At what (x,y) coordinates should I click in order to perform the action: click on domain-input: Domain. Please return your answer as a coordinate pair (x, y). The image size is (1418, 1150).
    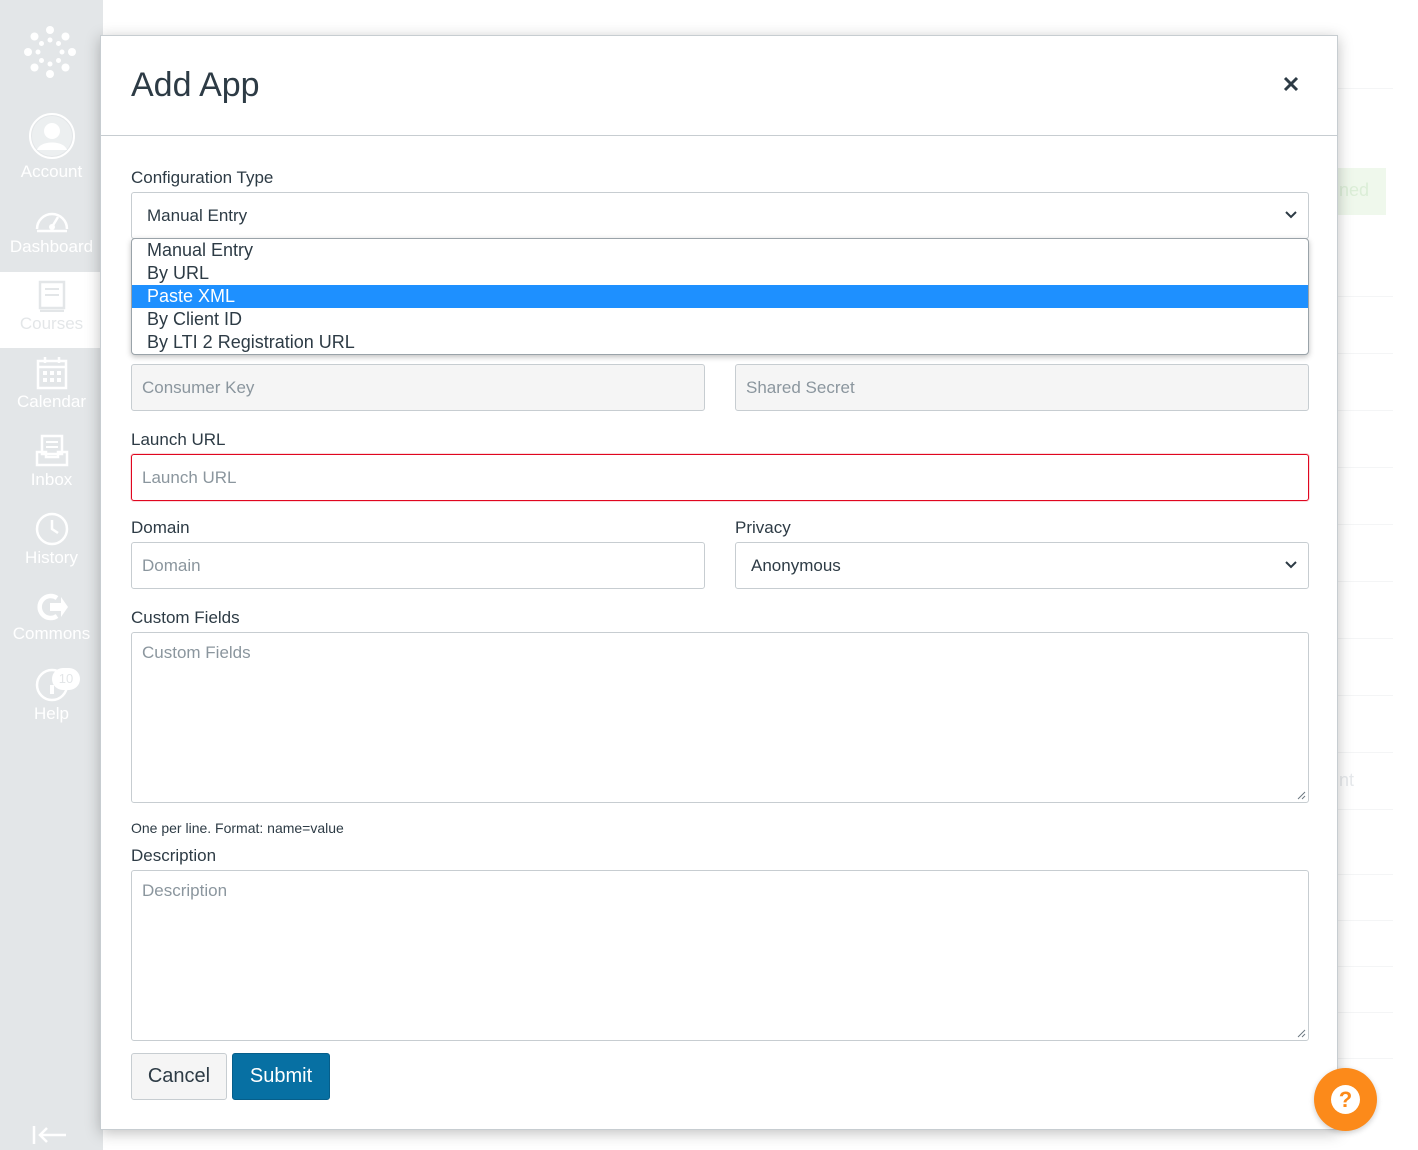
    Looking at the image, I should click on (418, 565).